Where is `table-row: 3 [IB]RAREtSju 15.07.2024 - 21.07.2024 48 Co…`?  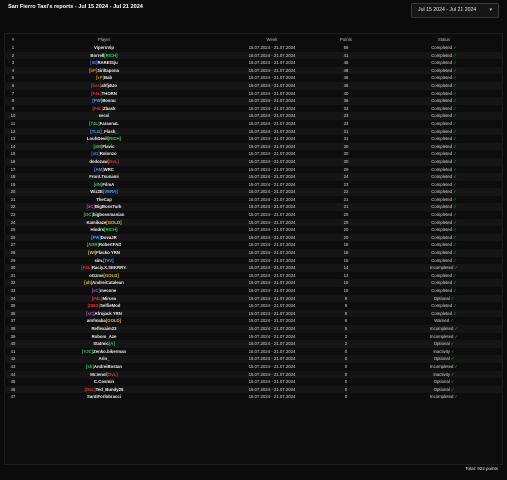 table-row: 3 [IB]RAREtSju 15.07.2024 - 21.07.2024 48 Co… is located at coordinates (253, 63).